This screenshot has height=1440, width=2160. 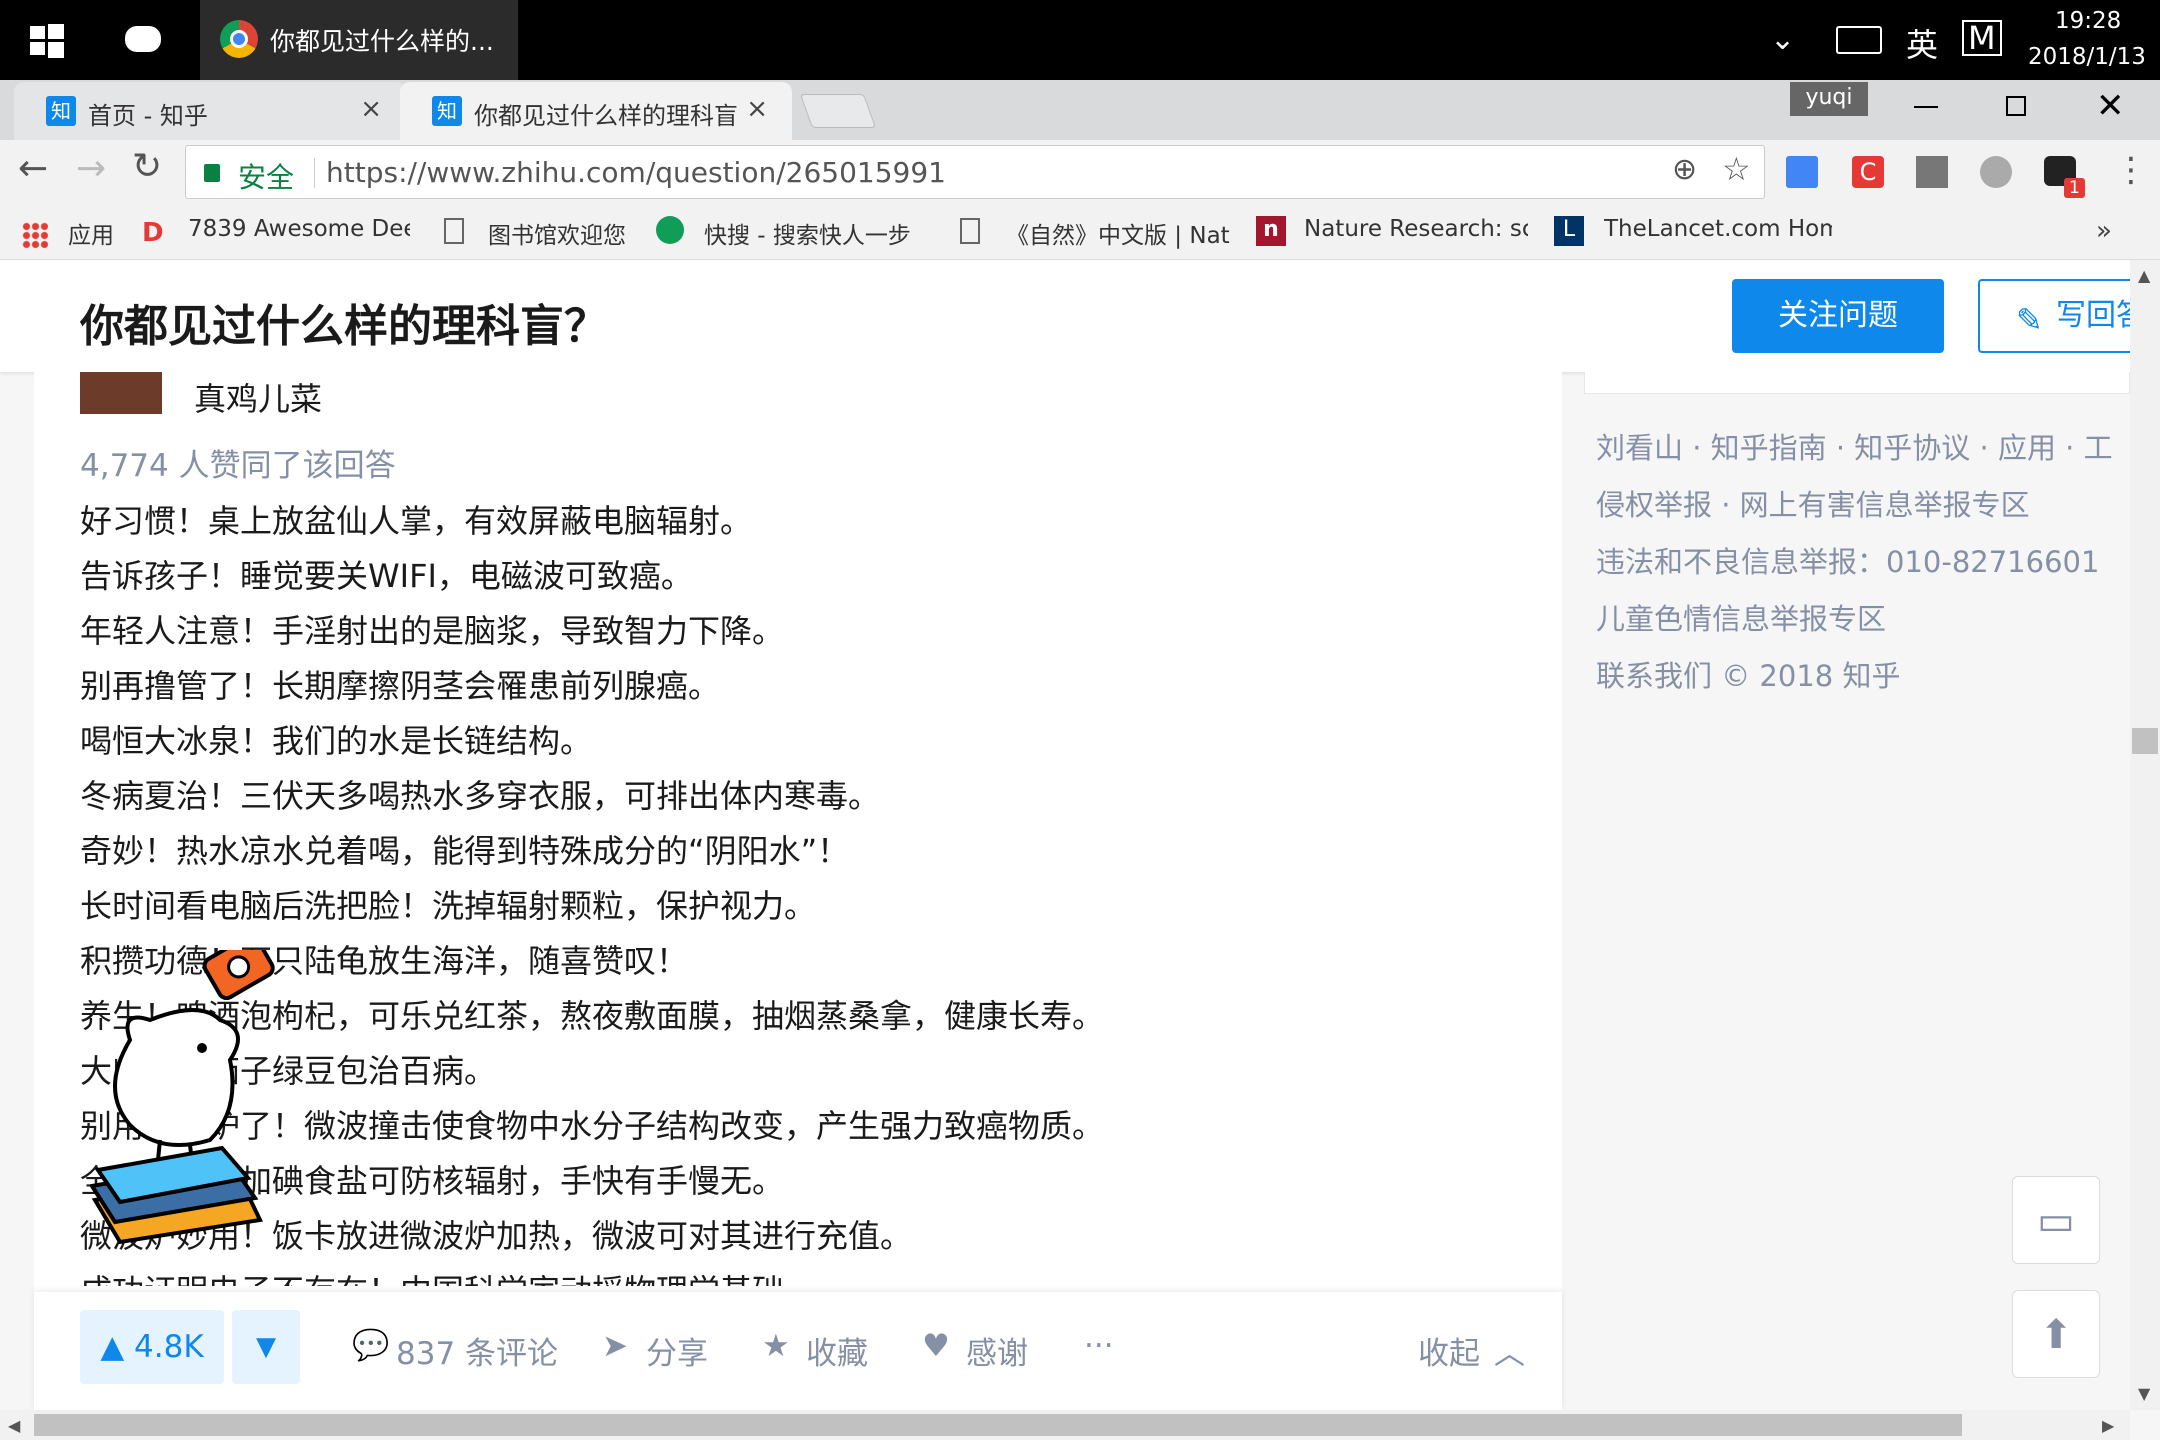 I want to click on answer-line: 别用微波炉了！微波撞击使食物中水分子结构改变，产生强力致癌物质。, so click(x=592, y=1126).